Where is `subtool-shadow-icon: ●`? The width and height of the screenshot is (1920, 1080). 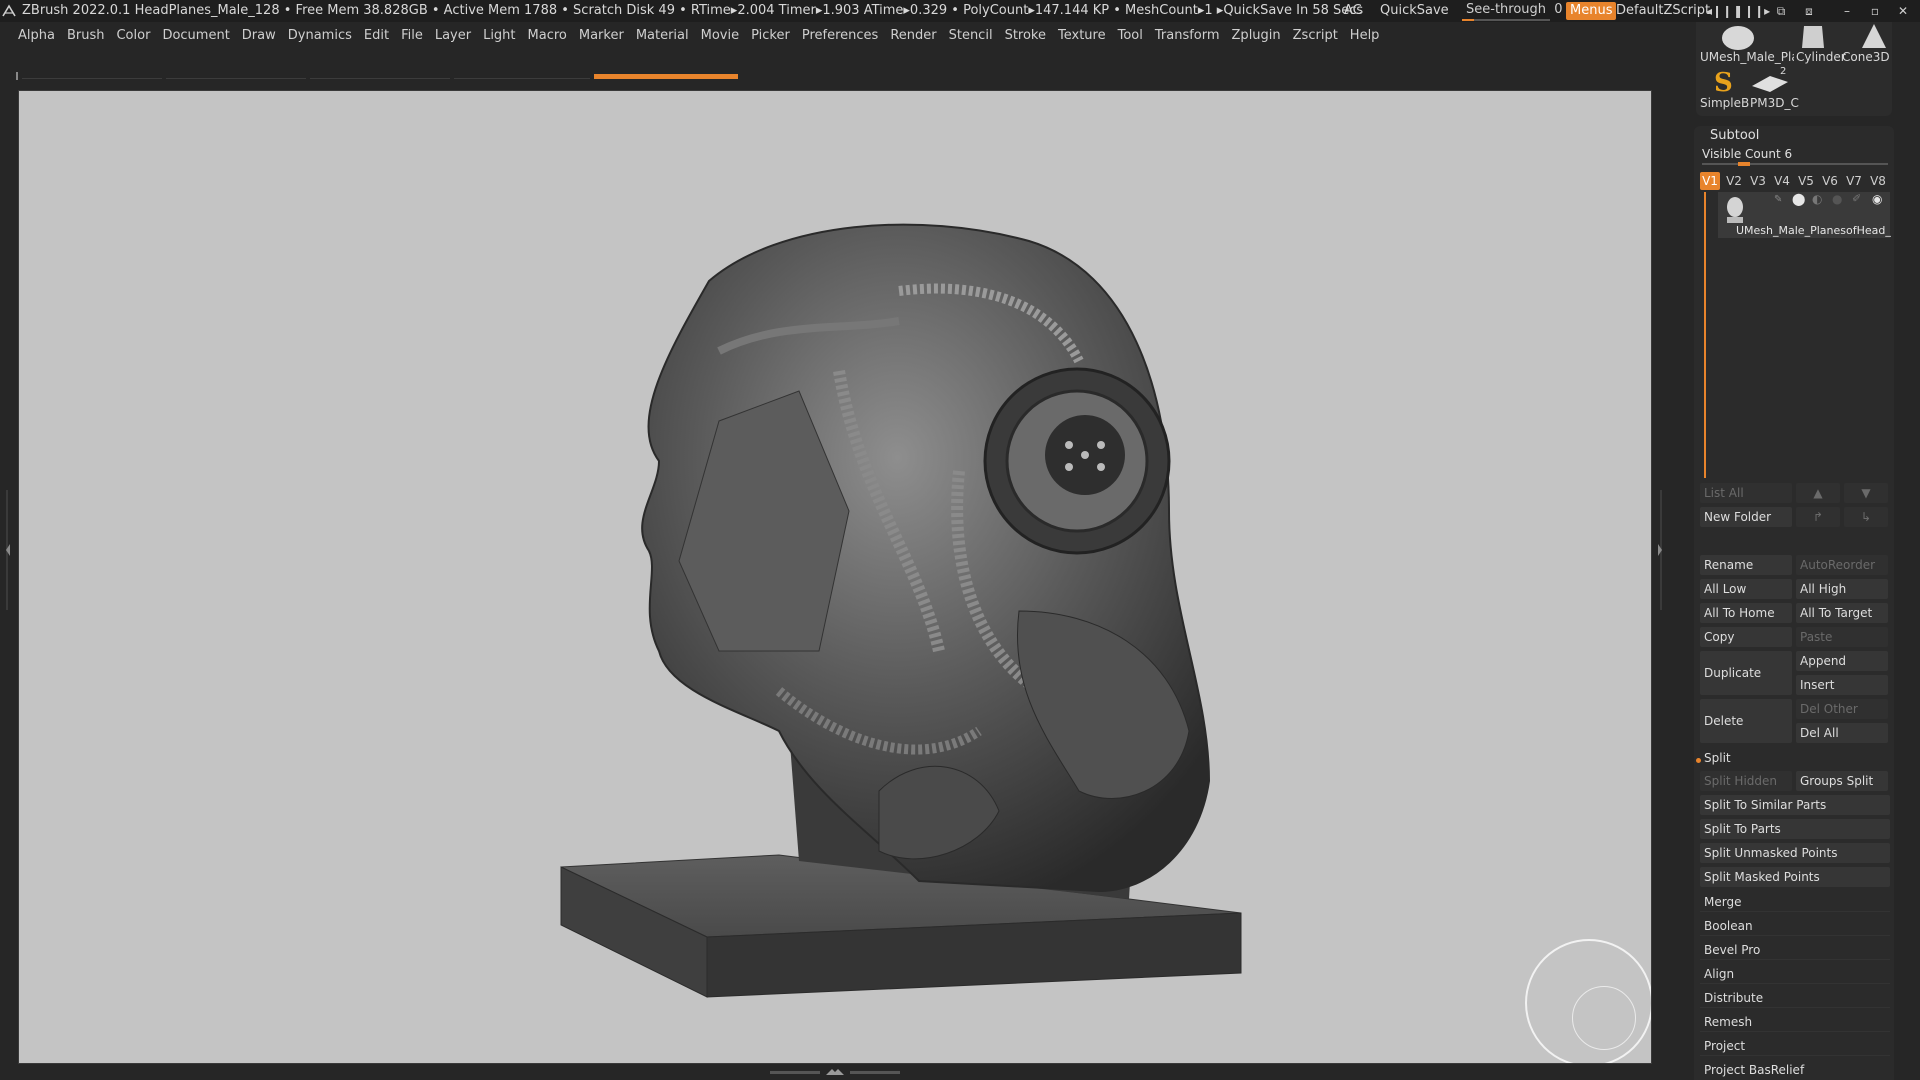
subtool-shadow-icon: ● is located at coordinates (1837, 199).